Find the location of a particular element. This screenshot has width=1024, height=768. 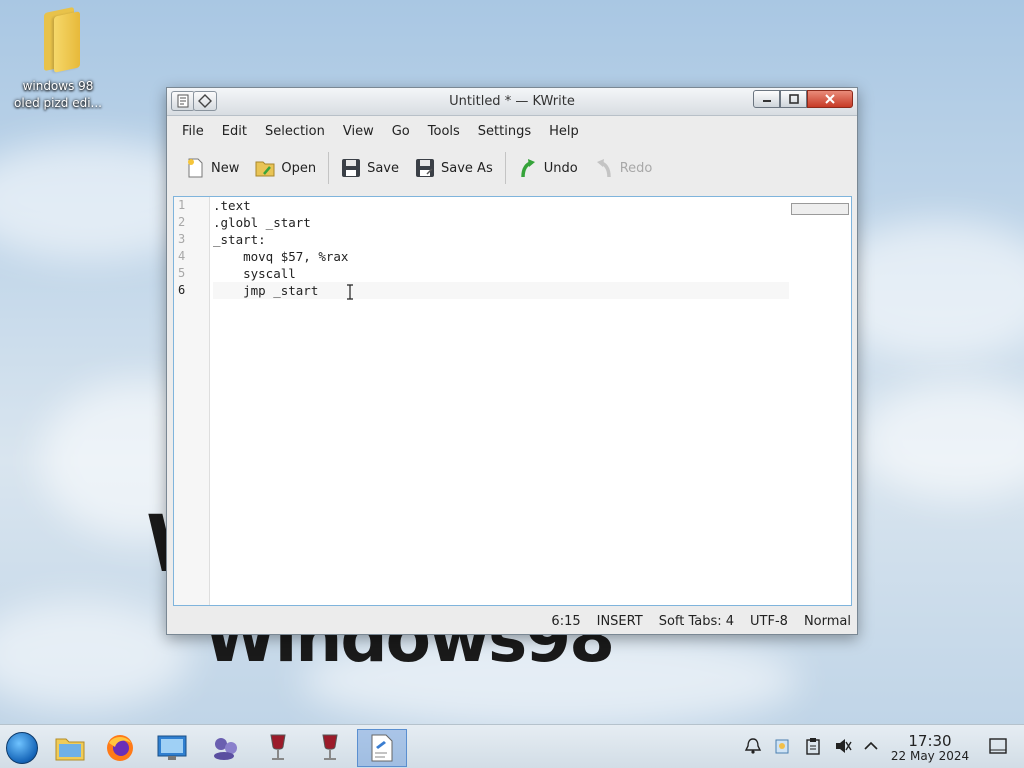

menu-settings: Settings is located at coordinates (504, 131).